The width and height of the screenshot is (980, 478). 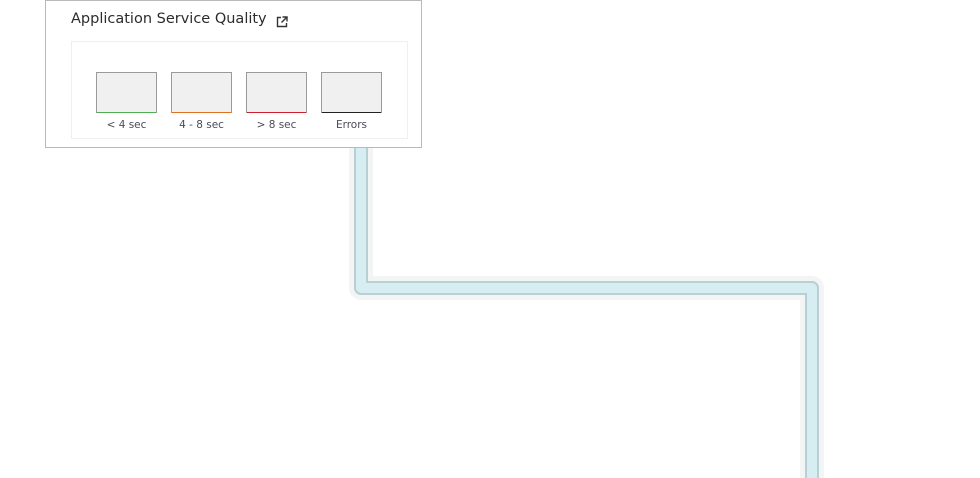 What do you see at coordinates (239, 101) in the screenshot?
I see `response-time-tiles: < 4 sec 4 - 8 sec > 8 sec Errors` at bounding box center [239, 101].